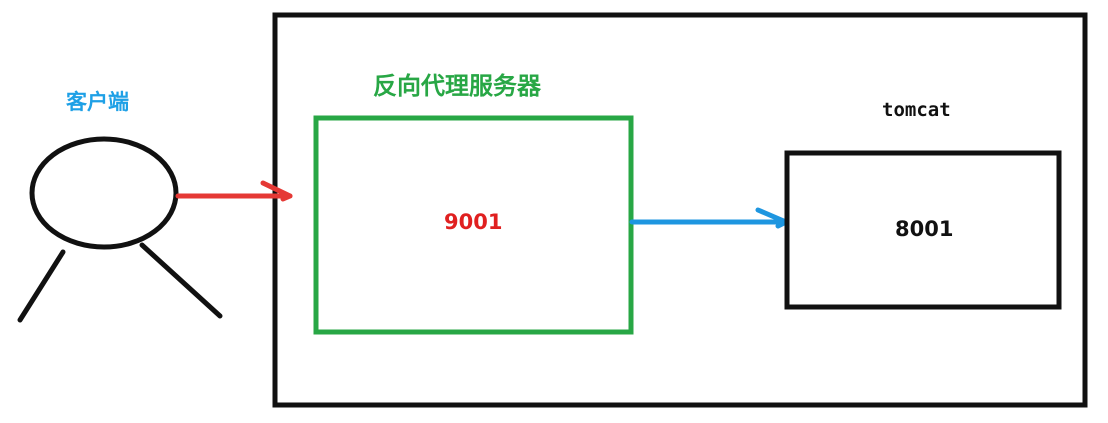  I want to click on proxy-server-title: 反向代理服务器, so click(457, 86).